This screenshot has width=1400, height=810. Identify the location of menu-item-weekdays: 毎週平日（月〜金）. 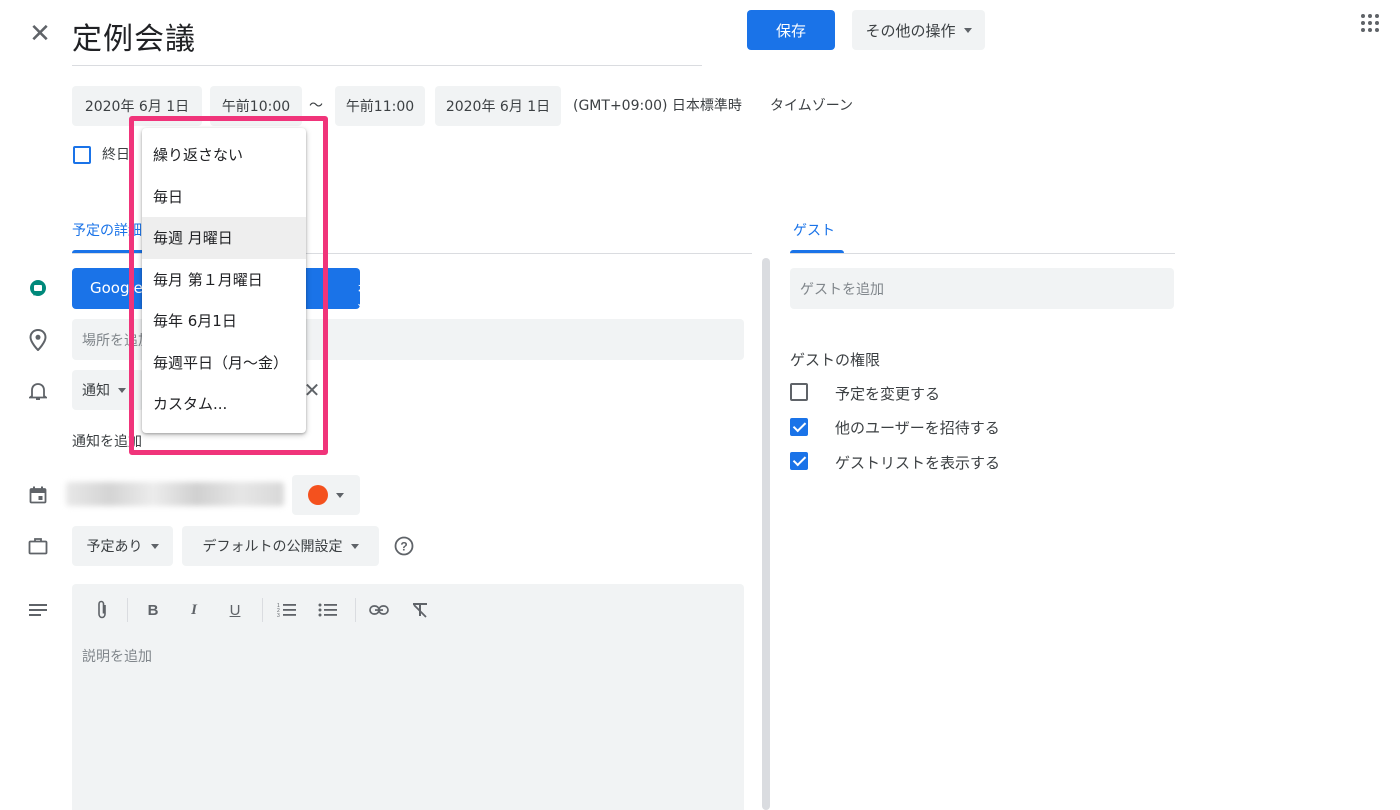
(224, 363).